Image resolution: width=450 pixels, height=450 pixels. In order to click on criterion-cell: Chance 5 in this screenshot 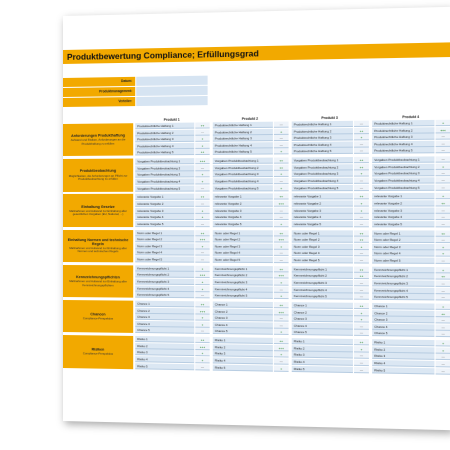, I will do `click(403, 334)`.